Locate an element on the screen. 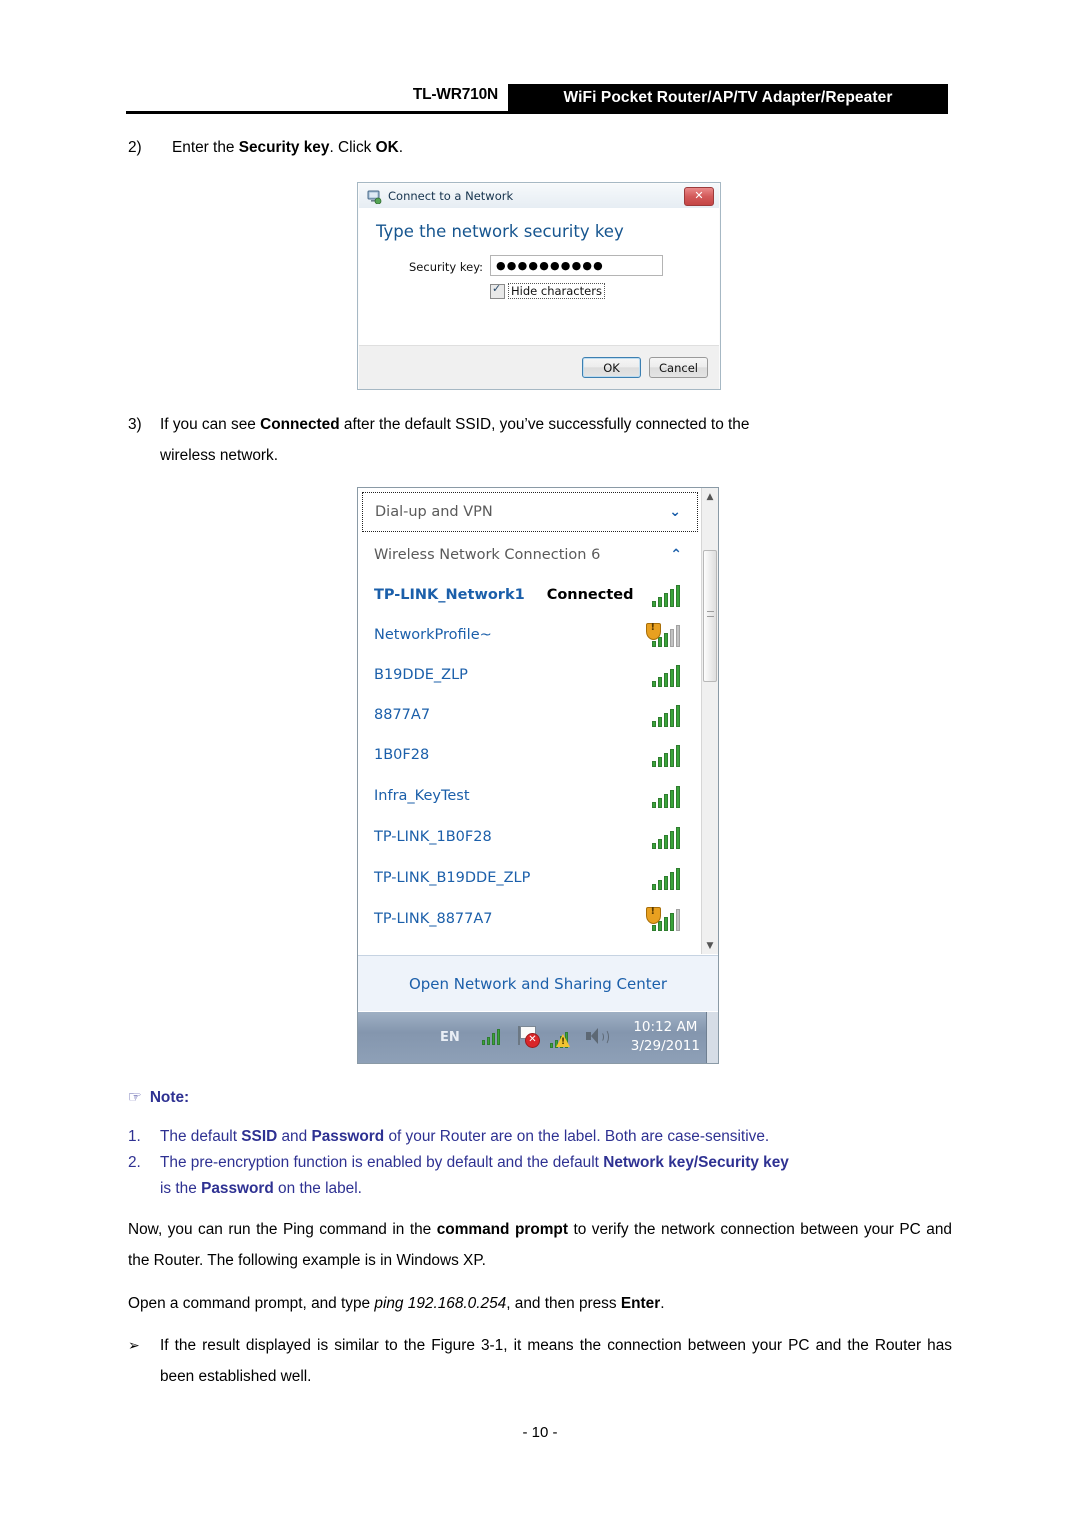  open-end: . is located at coordinates (662, 1303).